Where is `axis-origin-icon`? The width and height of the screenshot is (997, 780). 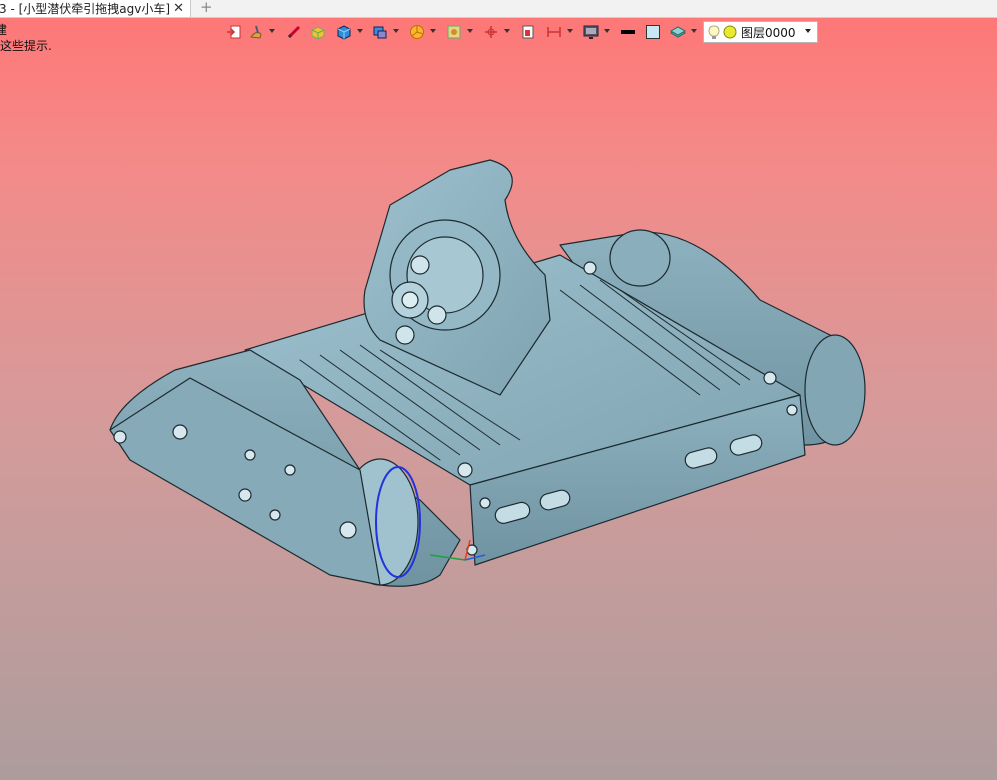 axis-origin-icon is located at coordinates (491, 32).